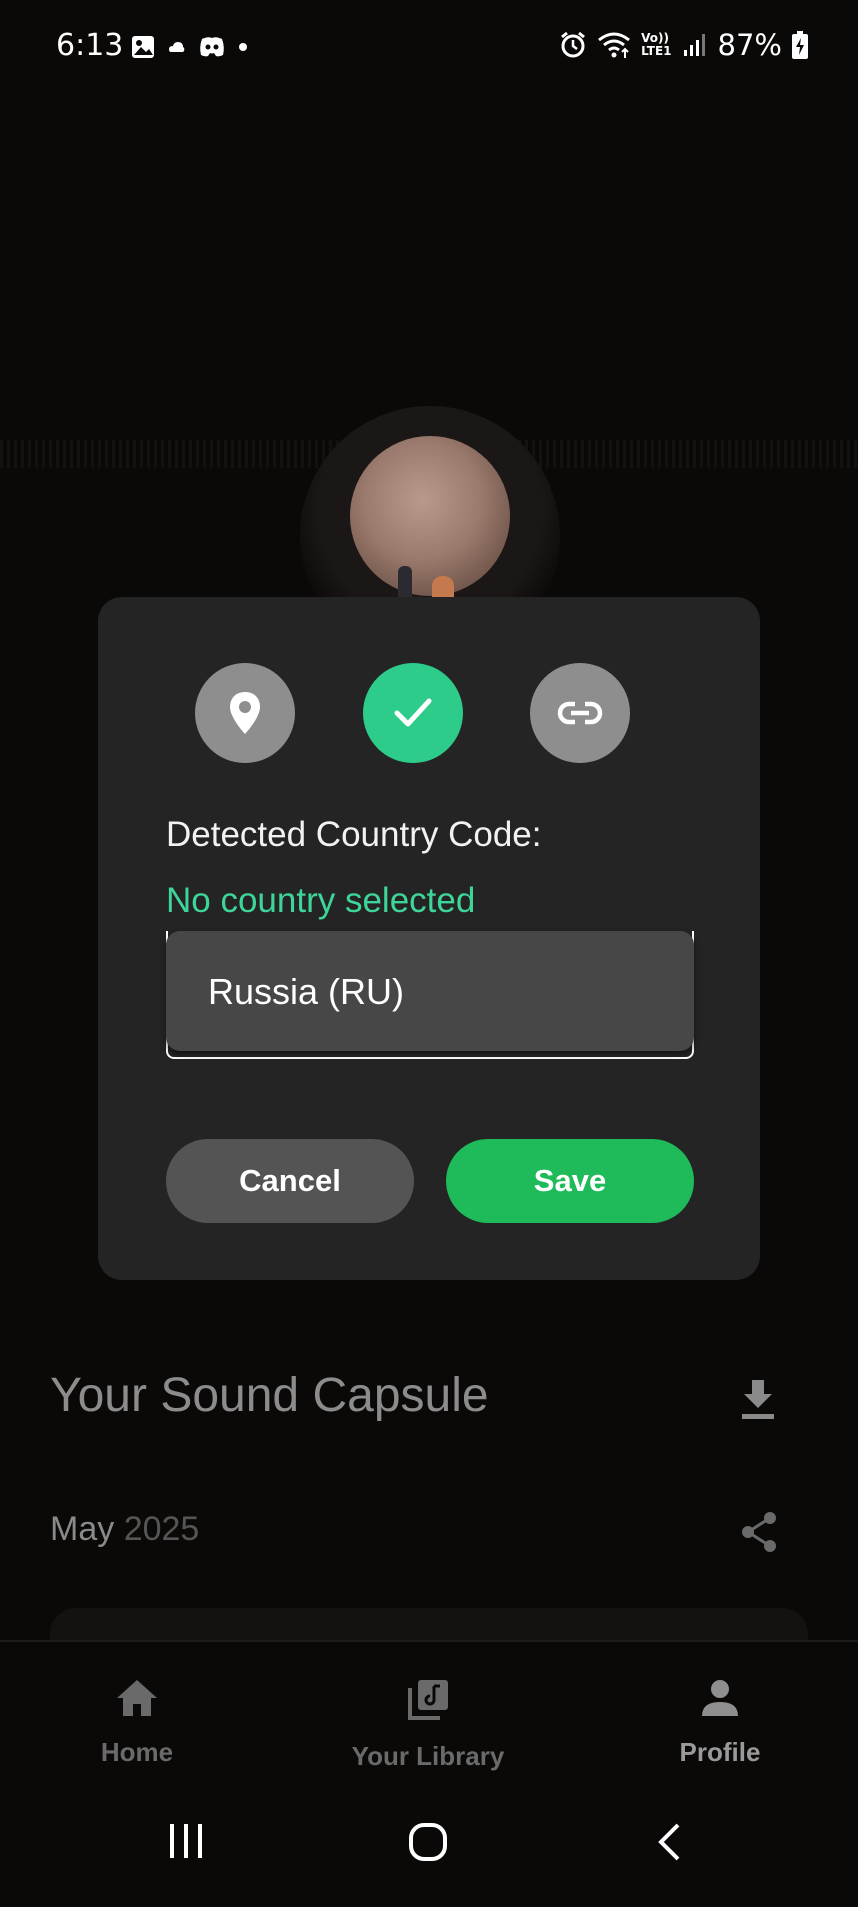 This screenshot has height=1907, width=858. What do you see at coordinates (290, 1181) in the screenshot?
I see `cancel-button: Cancel` at bounding box center [290, 1181].